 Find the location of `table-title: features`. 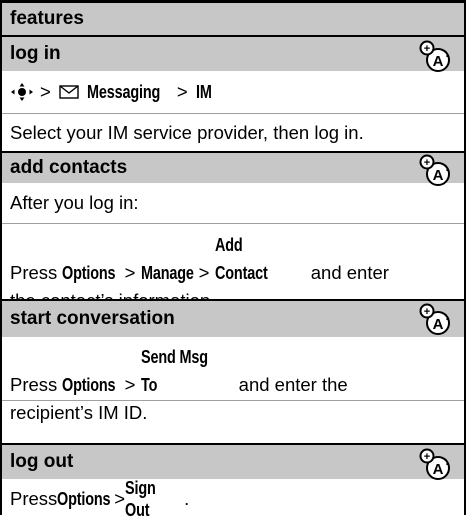

table-title: features is located at coordinates (47, 18).